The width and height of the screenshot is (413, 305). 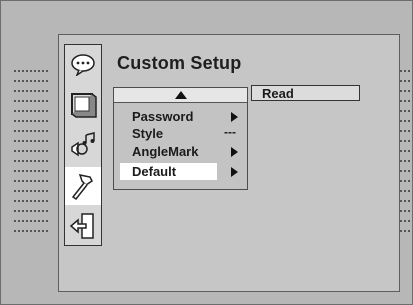 I want to click on submenu-option-read: Read, so click(x=305, y=93).